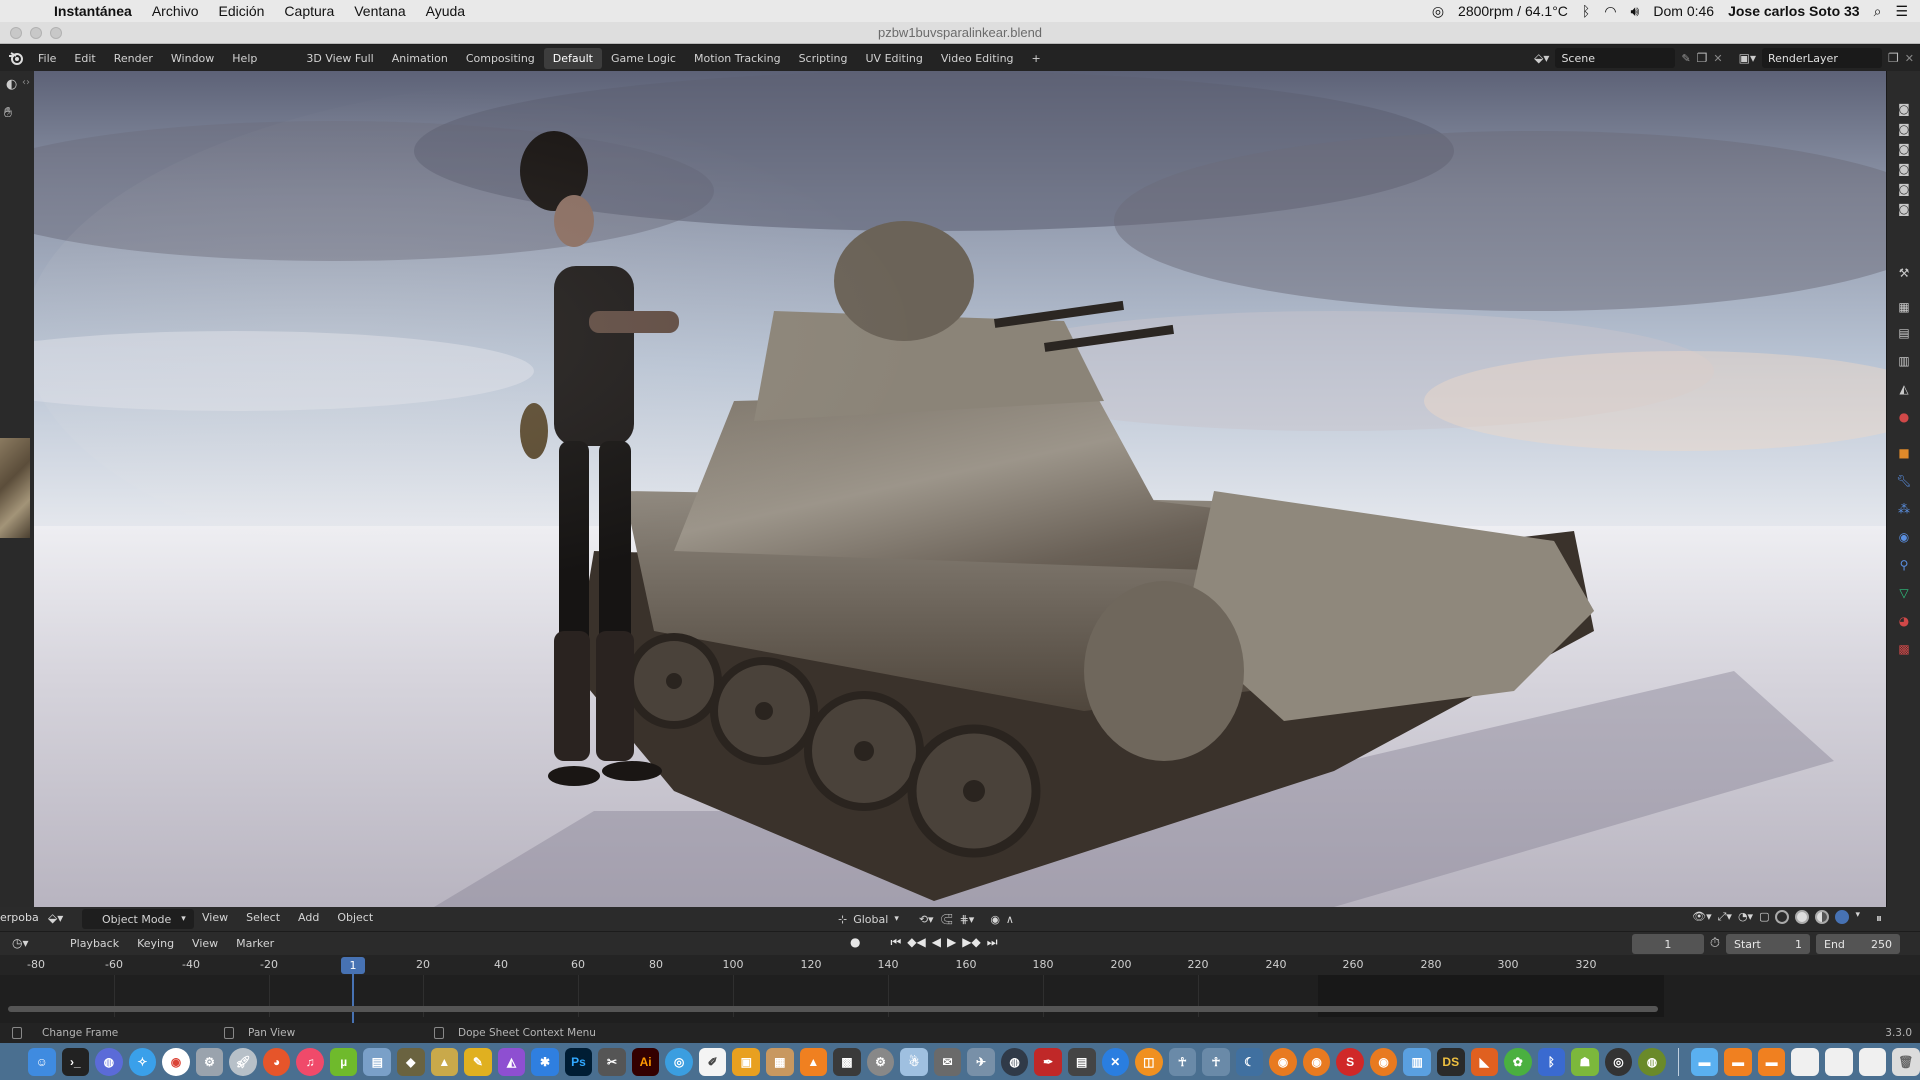 The height and width of the screenshot is (1080, 1920). What do you see at coordinates (379, 11) in the screenshot?
I see `menu-ventana: Ventana` at bounding box center [379, 11].